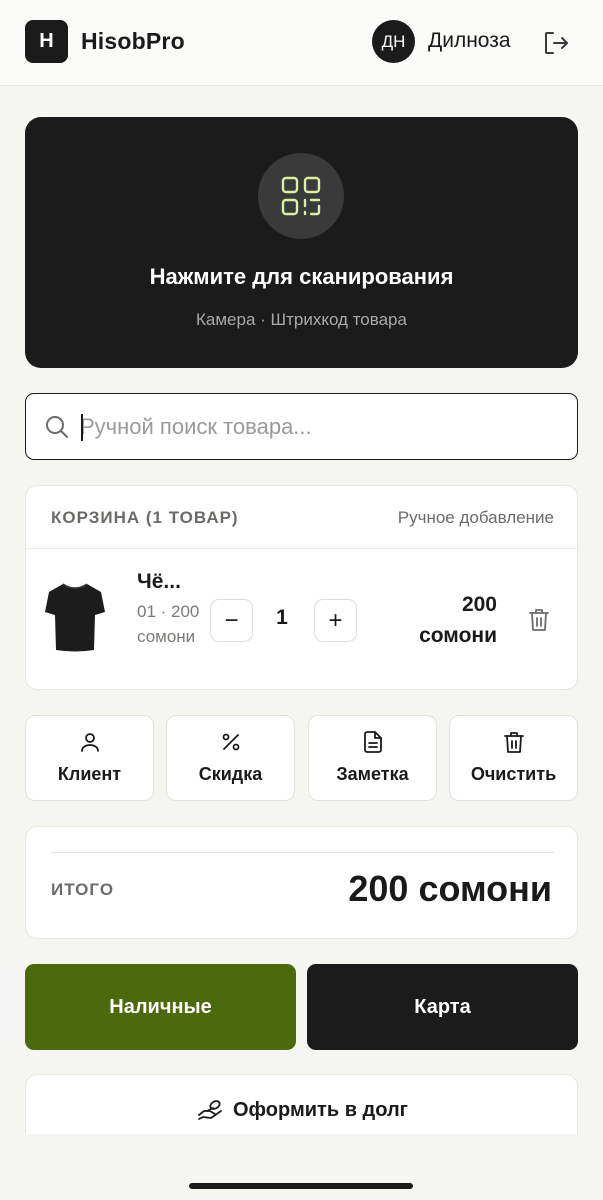 The height and width of the screenshot is (1200, 603). I want to click on quantity-value: 1, so click(282, 617).